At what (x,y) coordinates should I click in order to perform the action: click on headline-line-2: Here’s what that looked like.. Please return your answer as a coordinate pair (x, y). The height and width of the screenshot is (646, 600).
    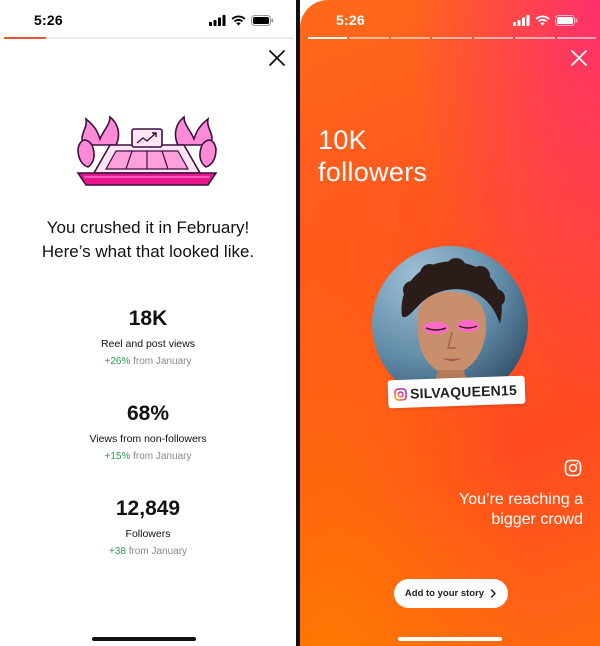
    Looking at the image, I should click on (148, 251).